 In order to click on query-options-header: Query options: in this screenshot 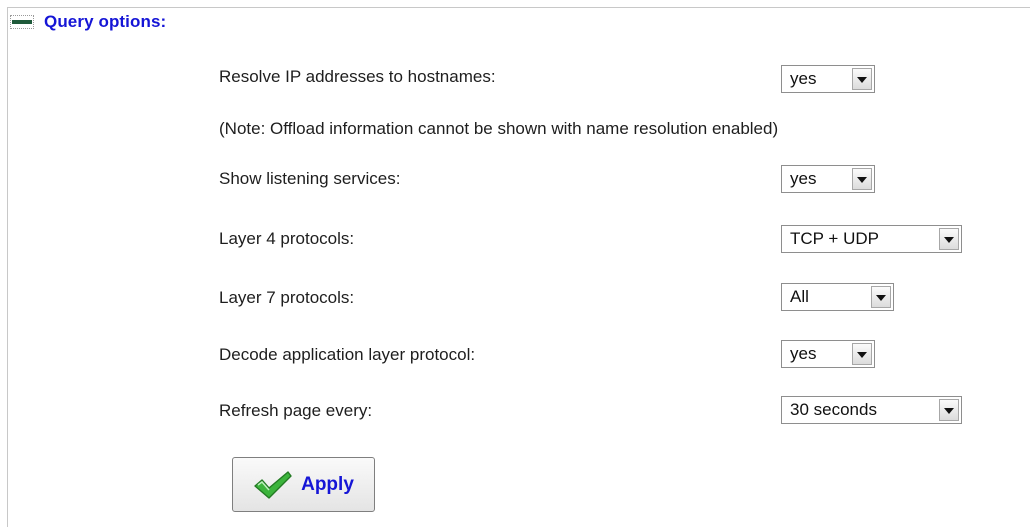, I will do `click(88, 22)`.